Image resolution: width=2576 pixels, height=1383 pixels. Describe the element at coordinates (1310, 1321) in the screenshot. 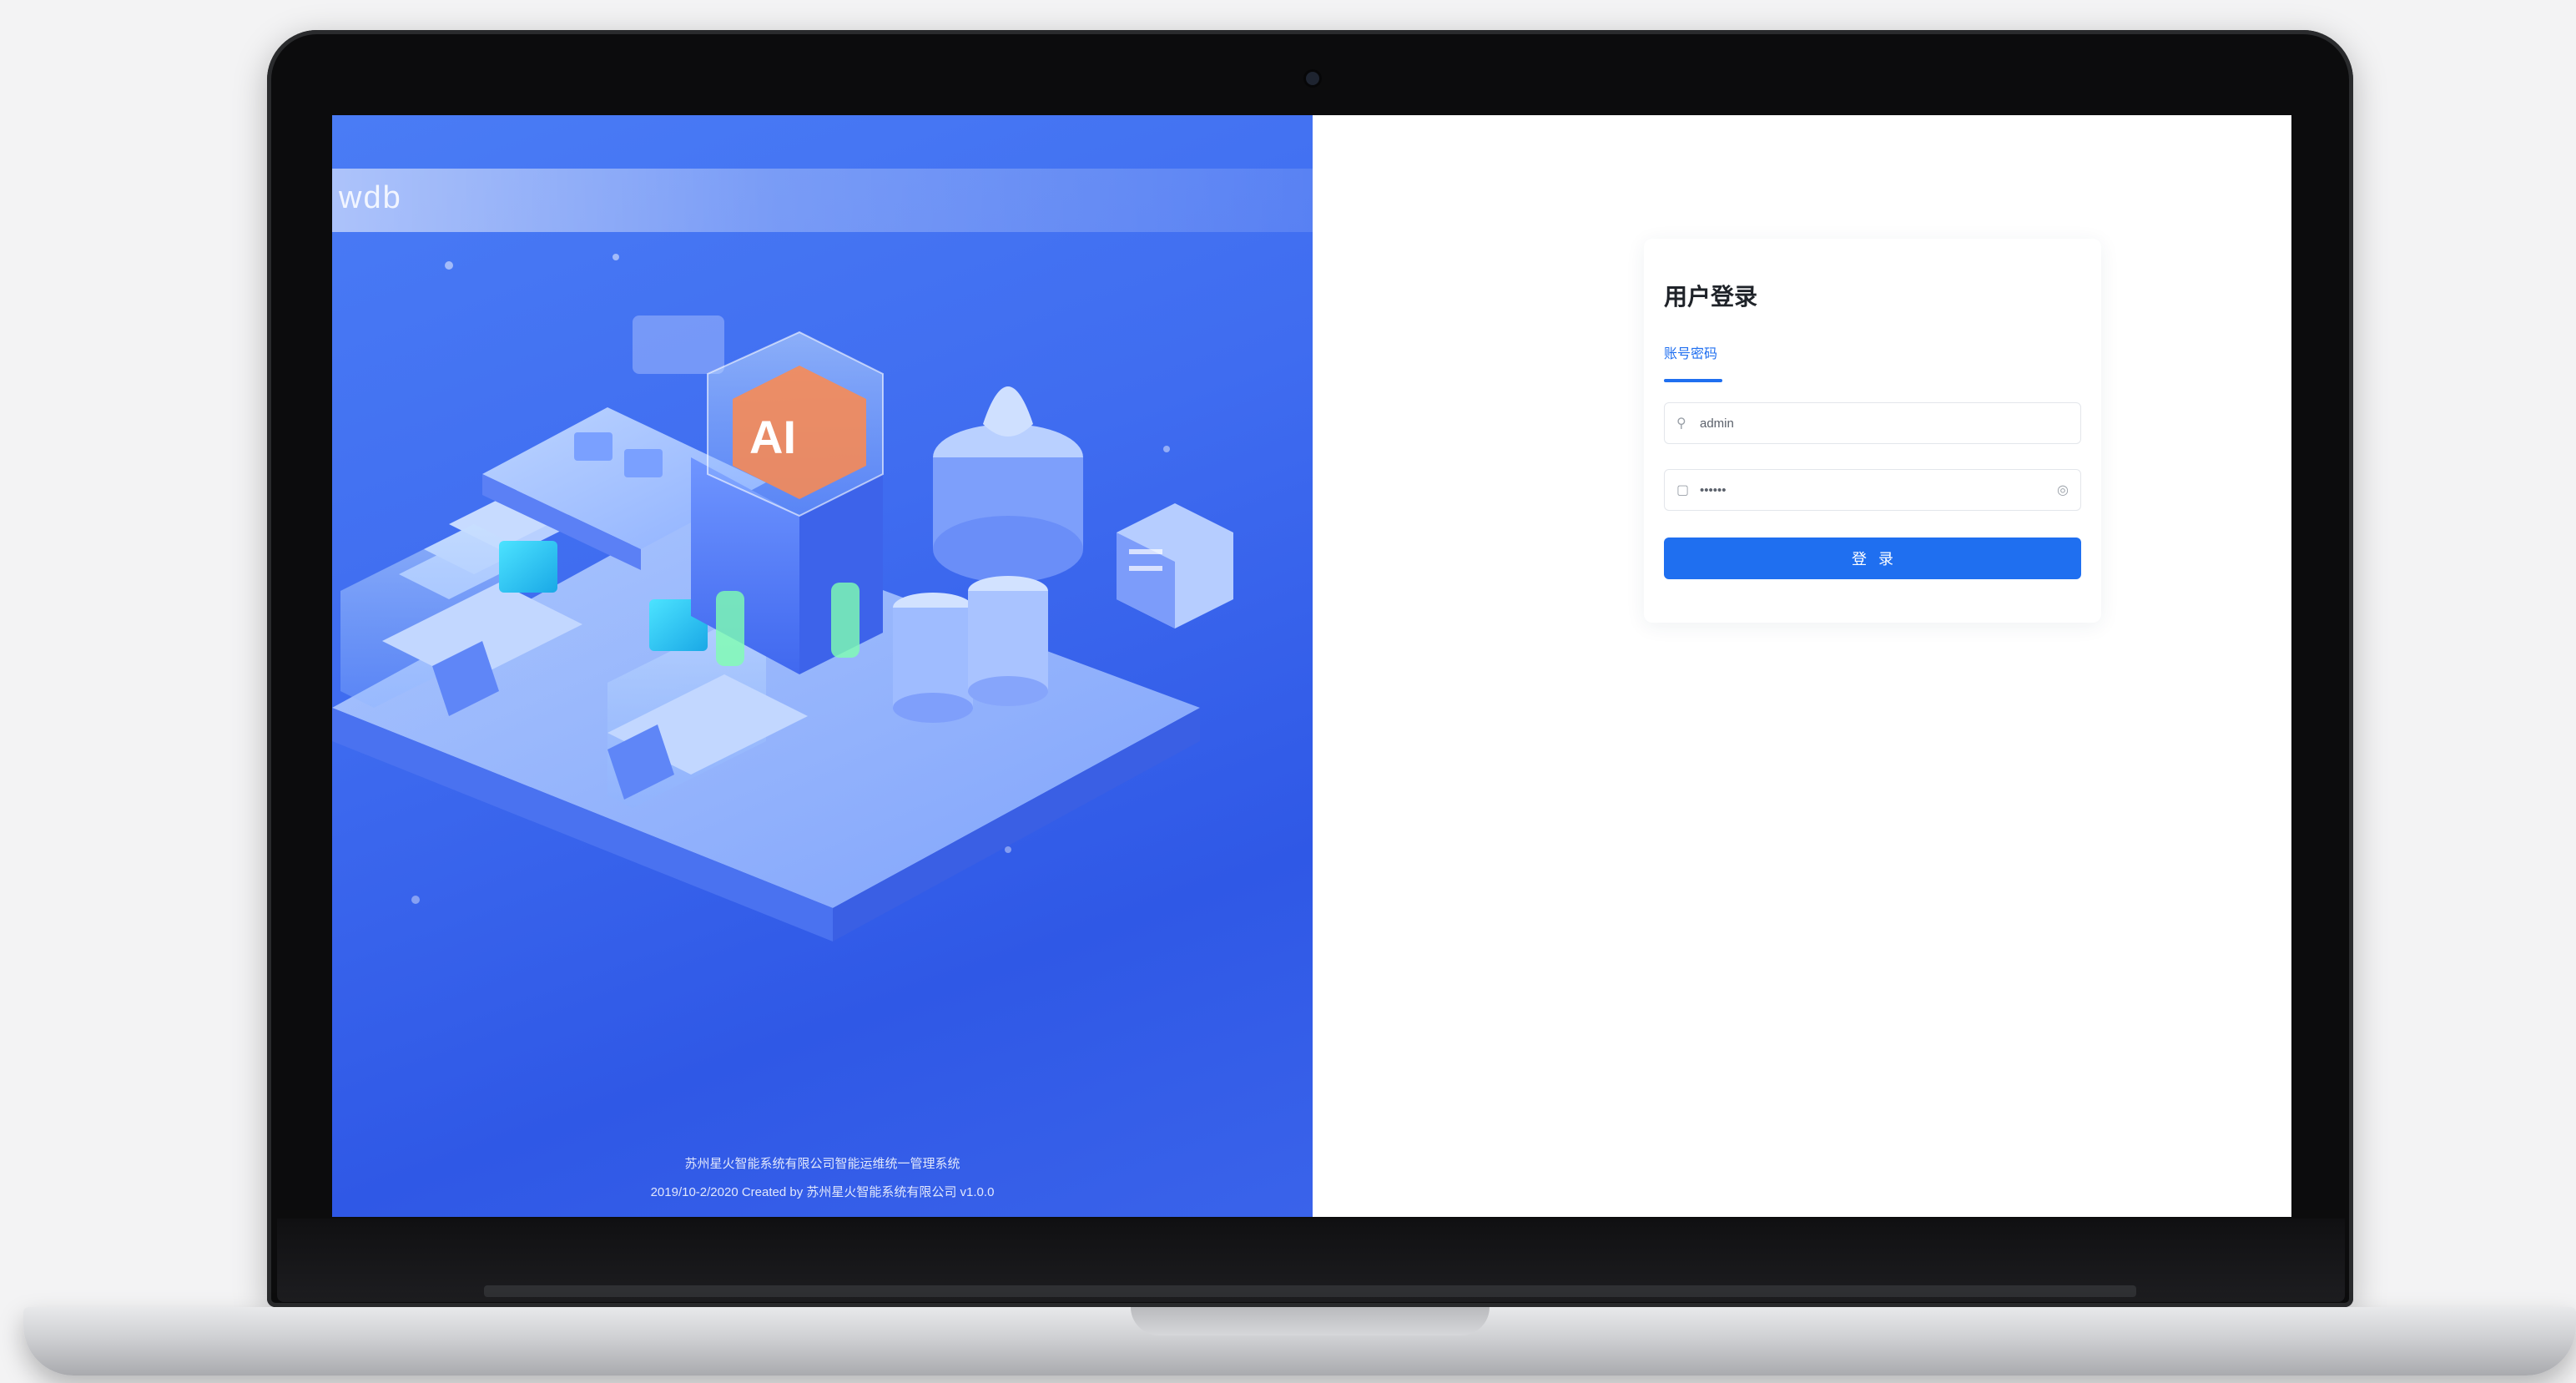

I see `laptop-base-notch` at that location.